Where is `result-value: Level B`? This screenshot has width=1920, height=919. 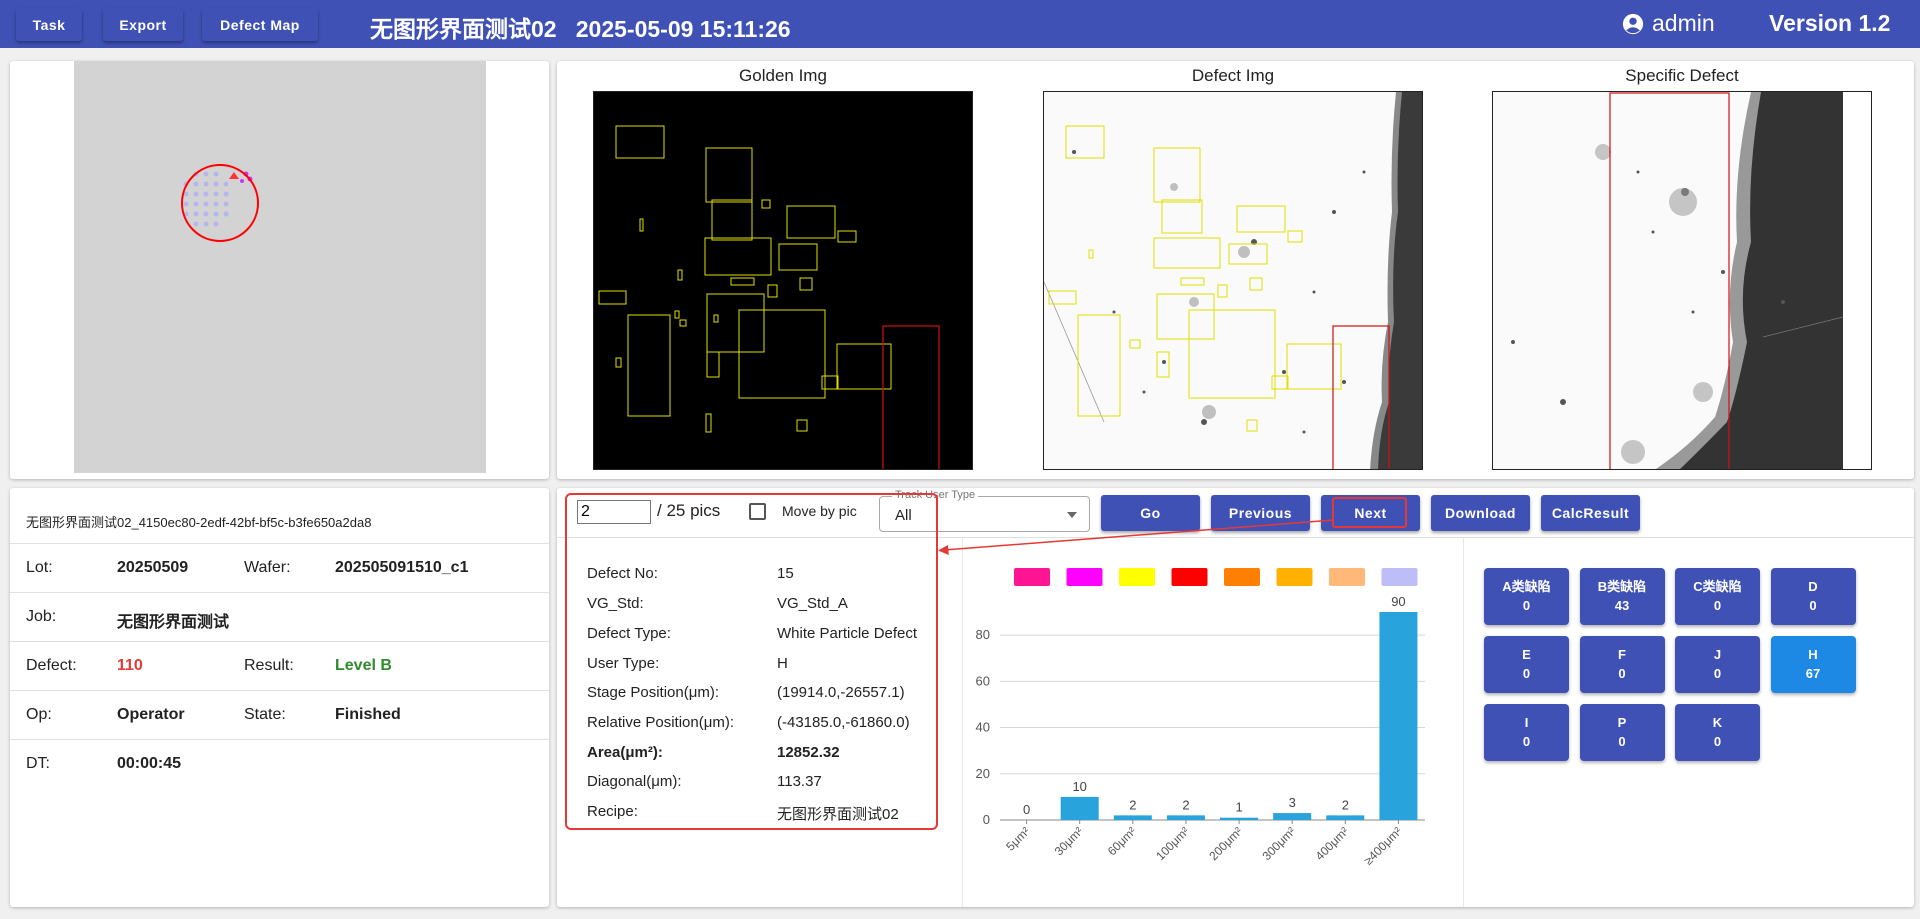
result-value: Level B is located at coordinates (363, 665).